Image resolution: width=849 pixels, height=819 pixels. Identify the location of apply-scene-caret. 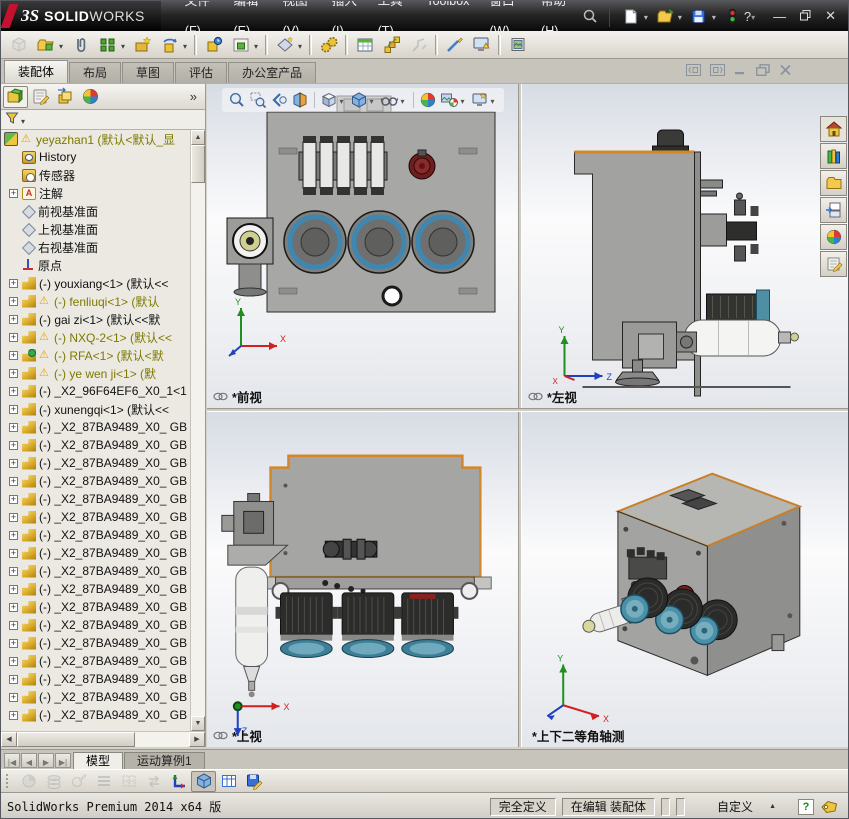
(465, 100).